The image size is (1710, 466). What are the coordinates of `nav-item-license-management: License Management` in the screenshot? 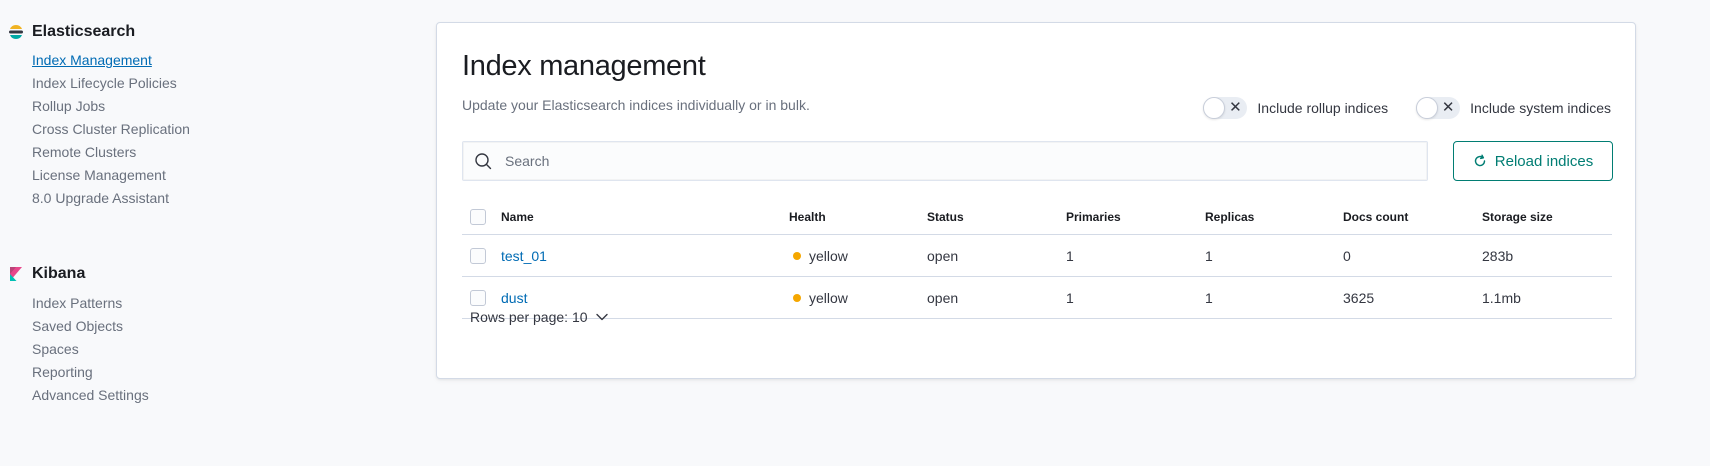 It's located at (111, 175).